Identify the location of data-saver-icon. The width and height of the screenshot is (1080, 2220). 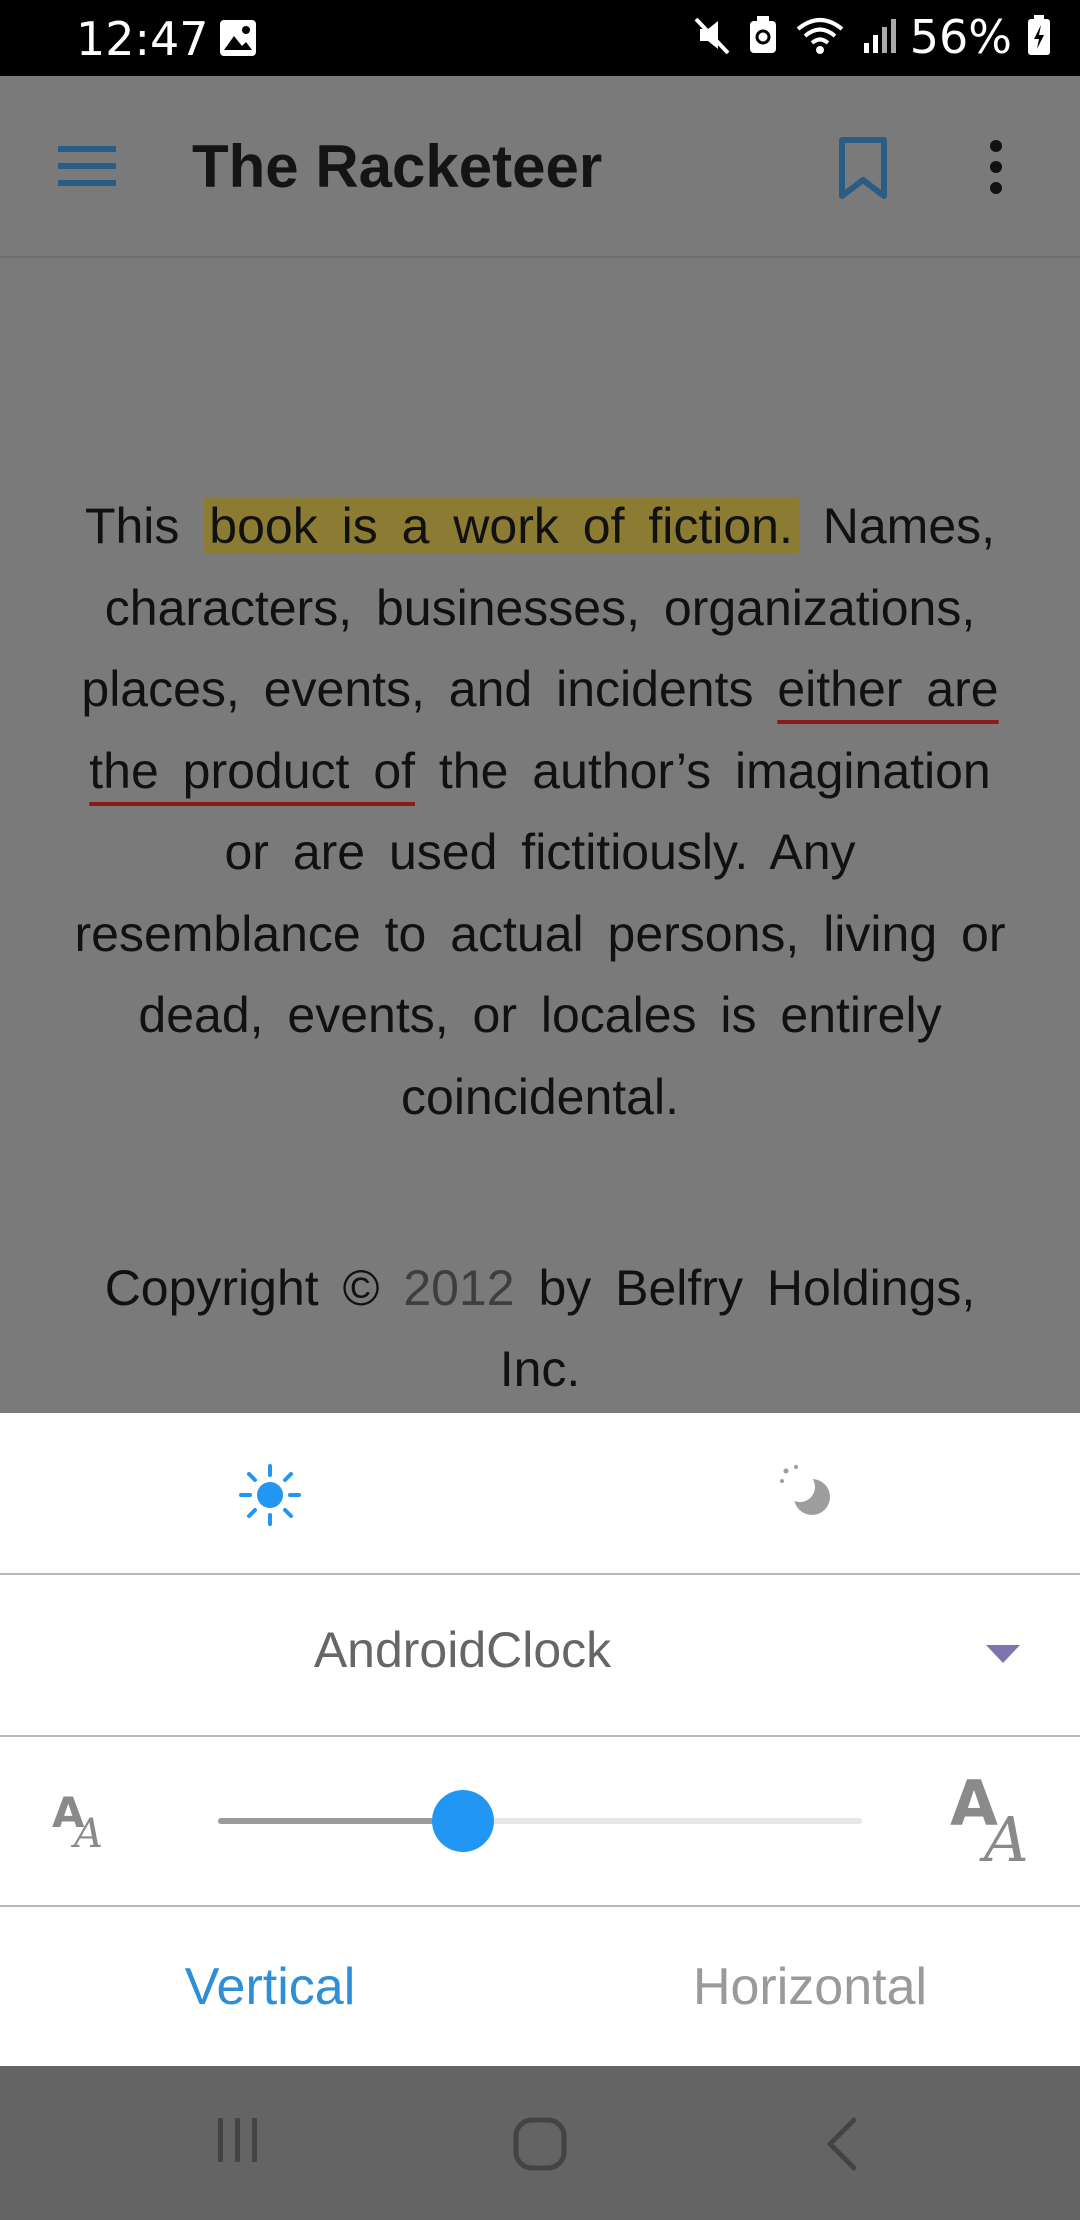
(763, 37).